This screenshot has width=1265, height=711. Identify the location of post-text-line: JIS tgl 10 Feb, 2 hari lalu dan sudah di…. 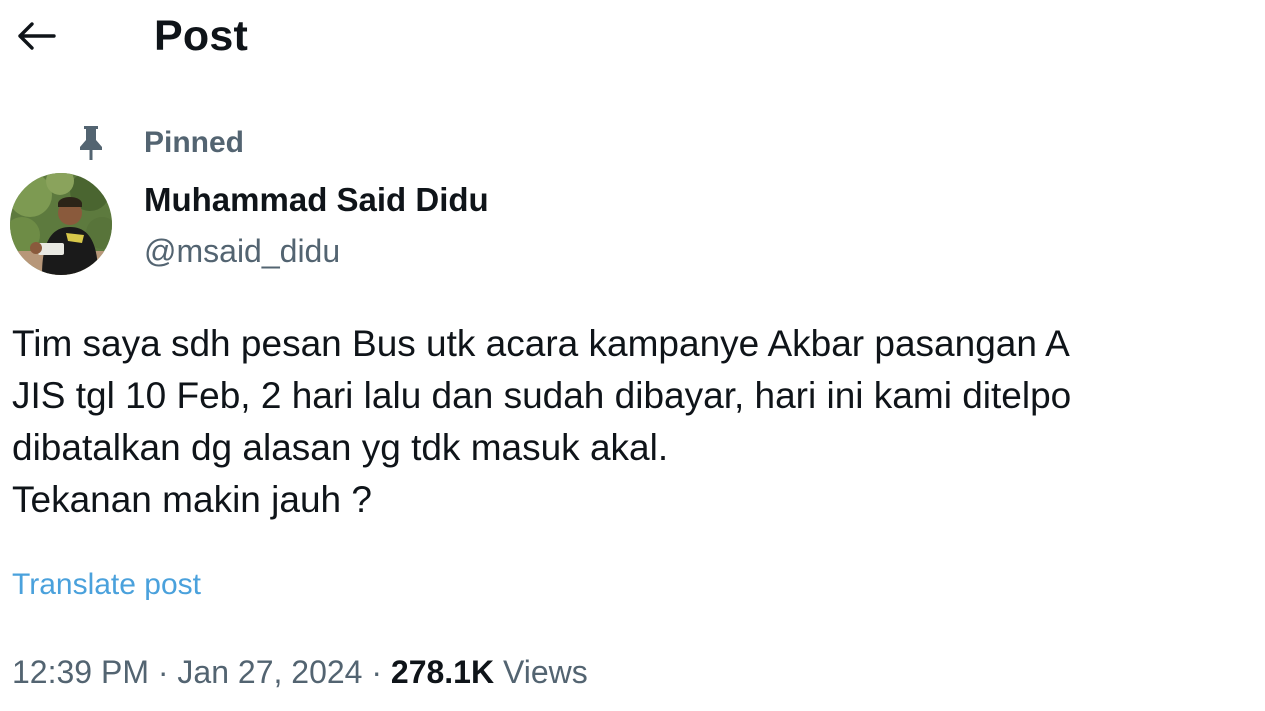
(542, 395).